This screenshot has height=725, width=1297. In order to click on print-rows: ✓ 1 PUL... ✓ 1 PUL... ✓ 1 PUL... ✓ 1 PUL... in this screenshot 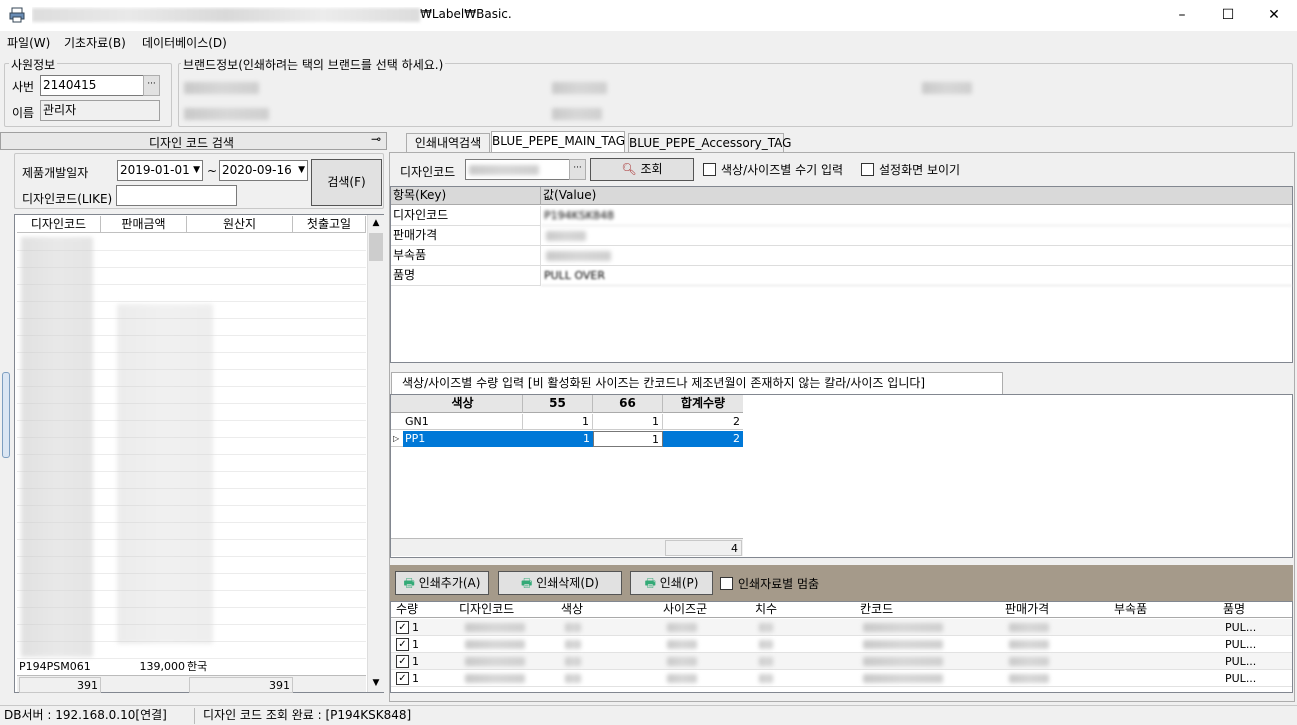, I will do `click(841, 656)`.